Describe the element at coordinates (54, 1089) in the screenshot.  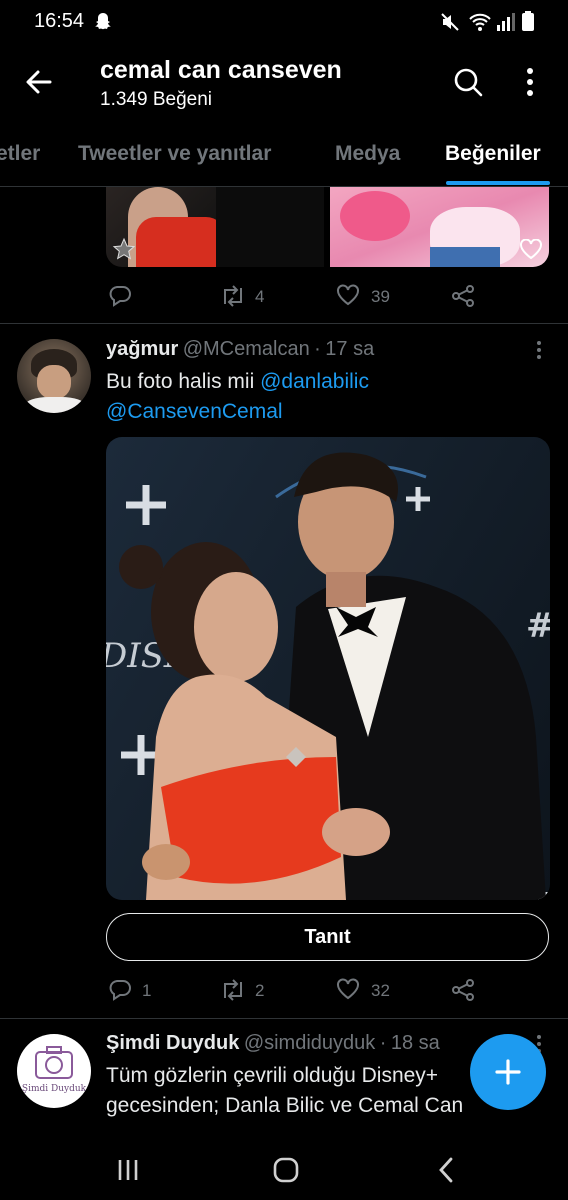
I see `avatar-label: Şimdi Duyduk` at that location.